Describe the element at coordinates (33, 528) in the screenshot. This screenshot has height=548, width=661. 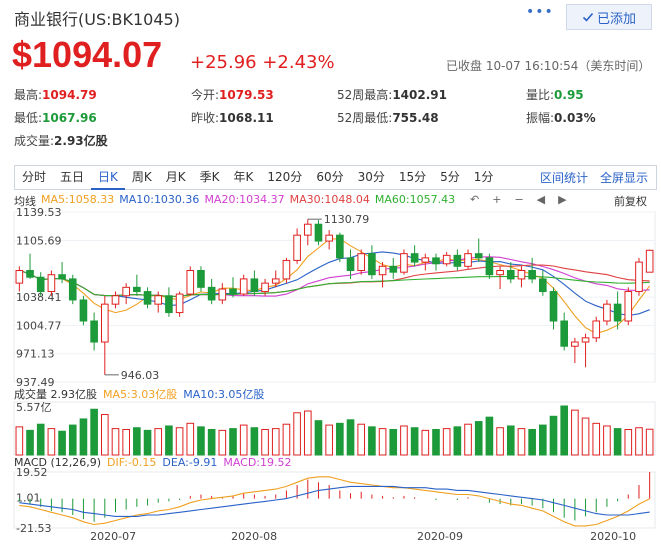
I see `macd-tick-label: -21.53` at that location.